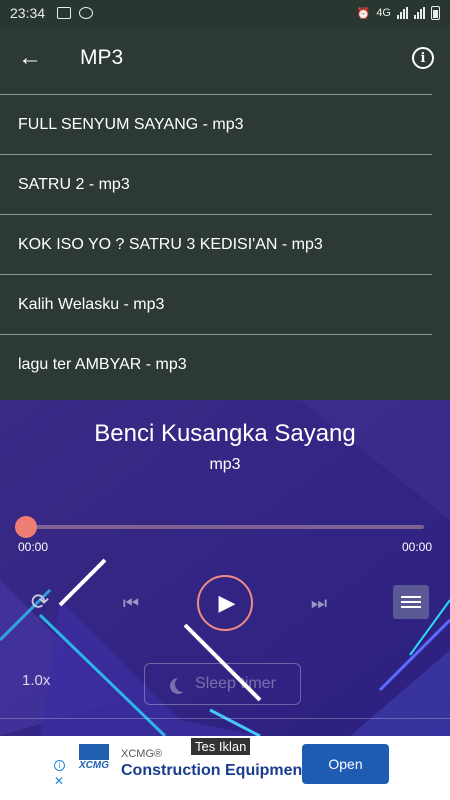  What do you see at coordinates (411, 597) in the screenshot?
I see `list-icon` at bounding box center [411, 597].